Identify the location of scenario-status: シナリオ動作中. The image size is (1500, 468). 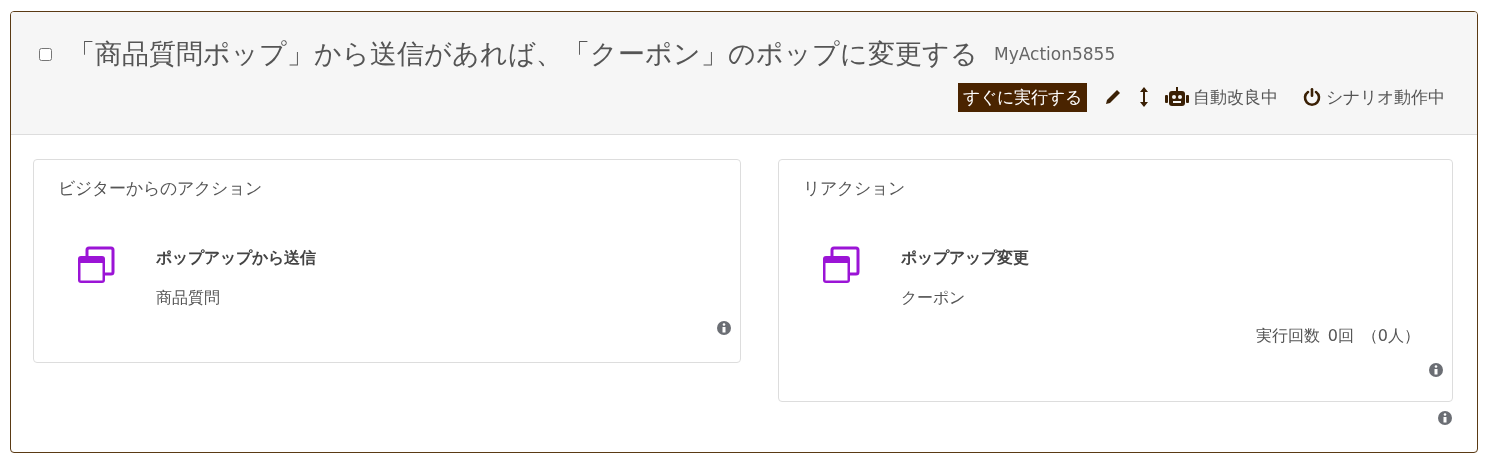
(1385, 97).